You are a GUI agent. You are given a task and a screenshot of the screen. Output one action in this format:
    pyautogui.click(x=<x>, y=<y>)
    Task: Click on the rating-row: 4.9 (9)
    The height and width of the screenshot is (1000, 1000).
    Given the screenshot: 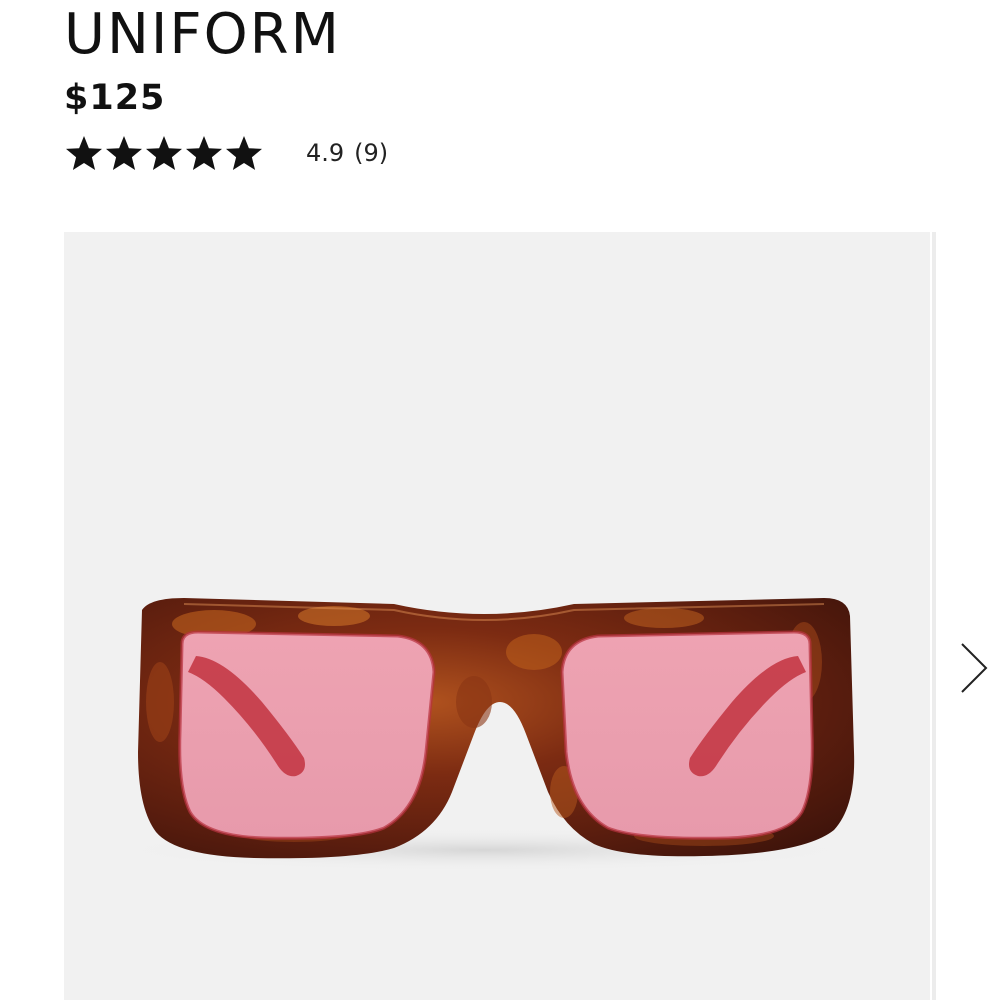 What is the action you would take?
    pyautogui.click(x=226, y=153)
    